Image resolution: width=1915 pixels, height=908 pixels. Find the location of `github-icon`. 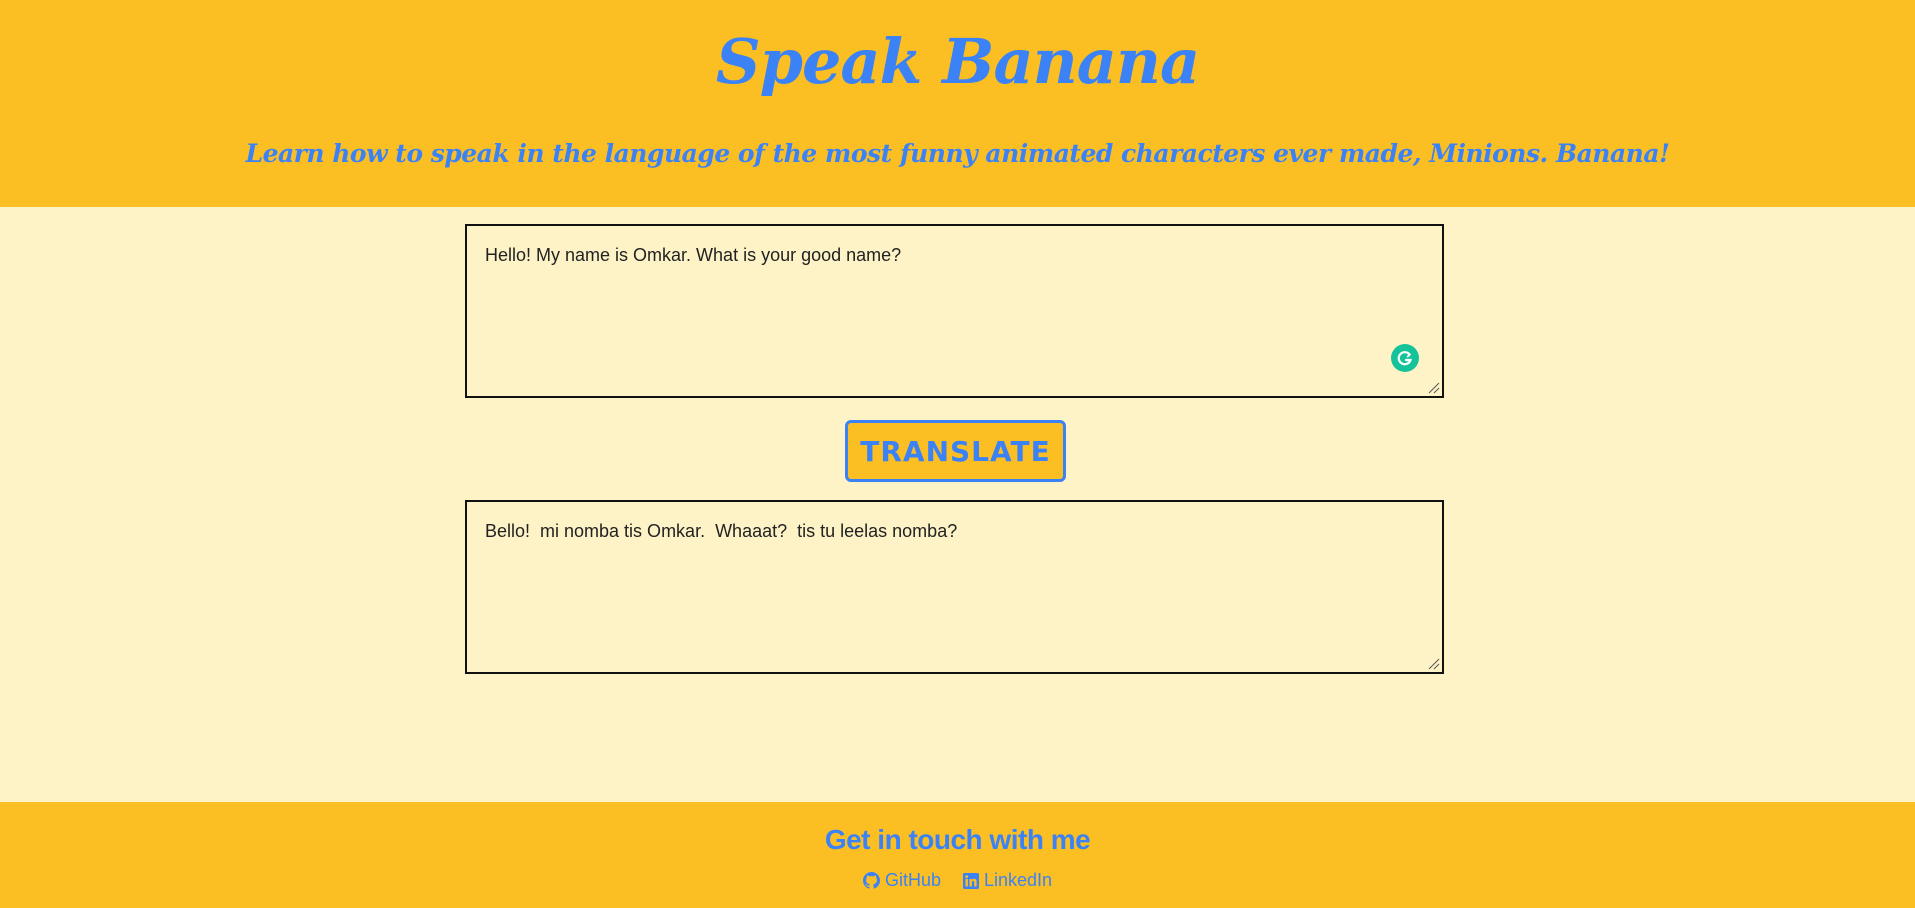

github-icon is located at coordinates (871, 880).